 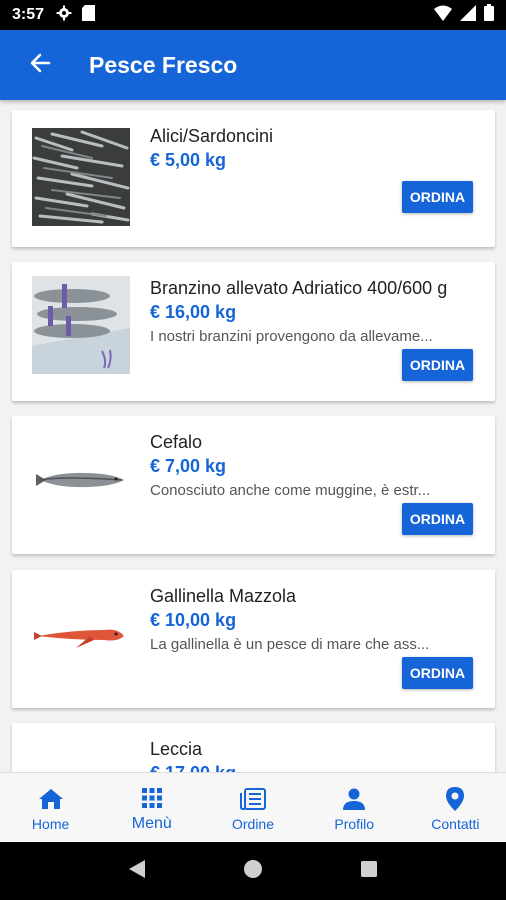 I want to click on page-title: Pesce Fresco, so click(x=163, y=64).